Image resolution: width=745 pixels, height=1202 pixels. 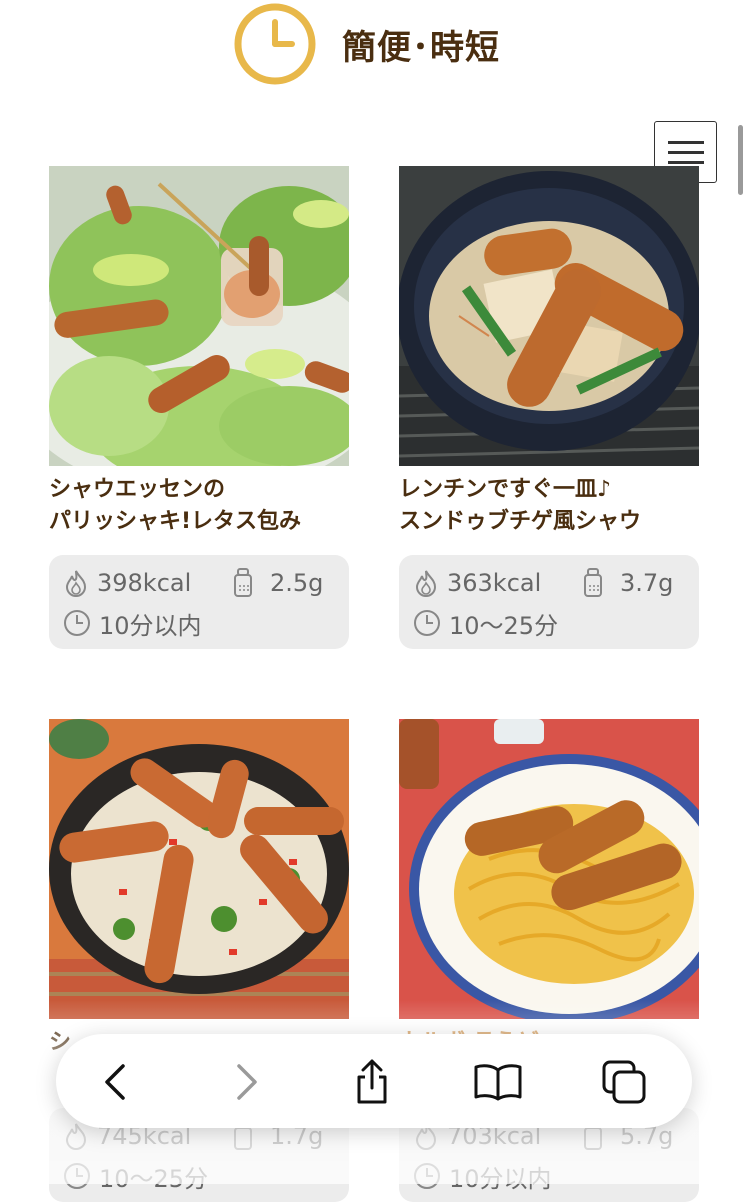 What do you see at coordinates (421, 48) in the screenshot?
I see `page-title: 簡便･時短` at bounding box center [421, 48].